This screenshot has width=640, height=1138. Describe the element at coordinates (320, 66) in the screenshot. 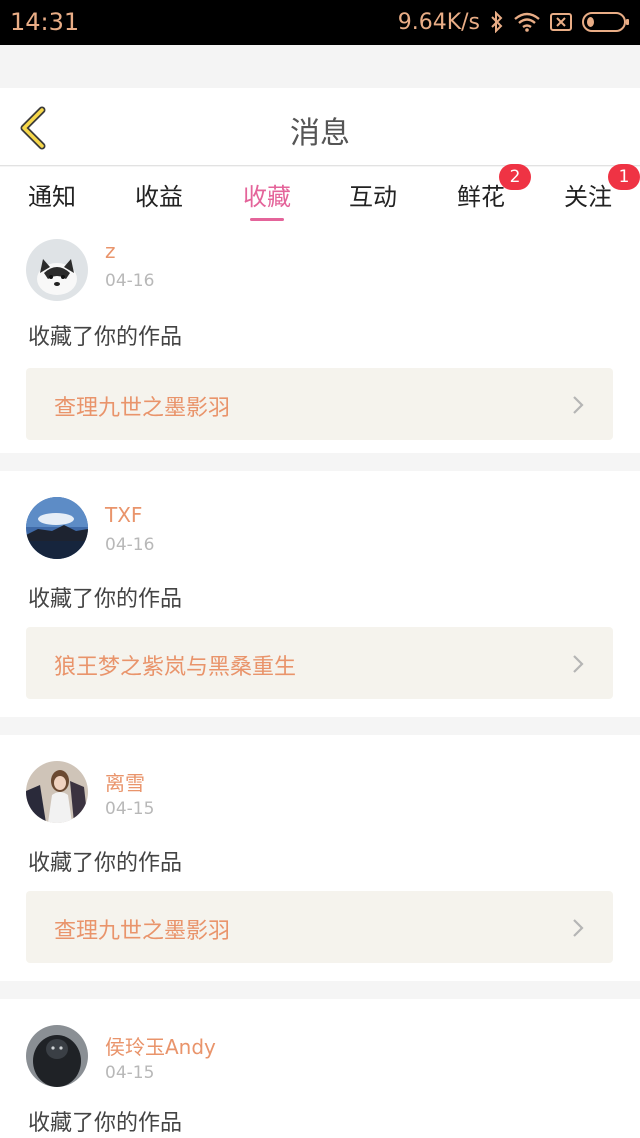

I see `top-spacer` at that location.